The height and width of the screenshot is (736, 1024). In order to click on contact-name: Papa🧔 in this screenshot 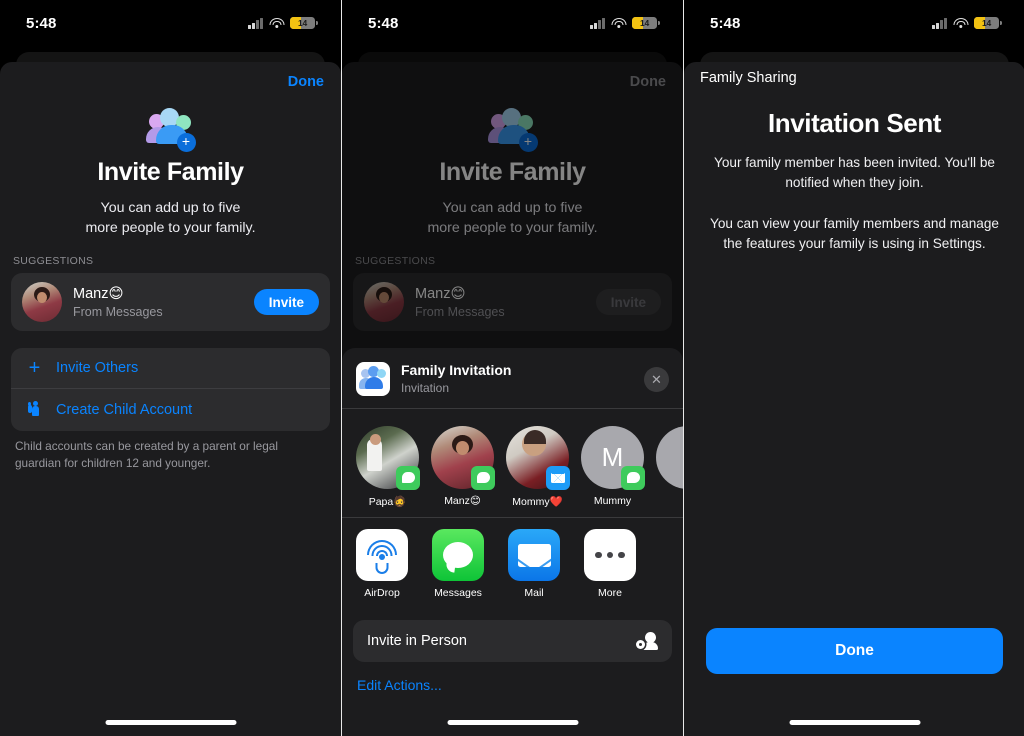, I will do `click(387, 501)`.